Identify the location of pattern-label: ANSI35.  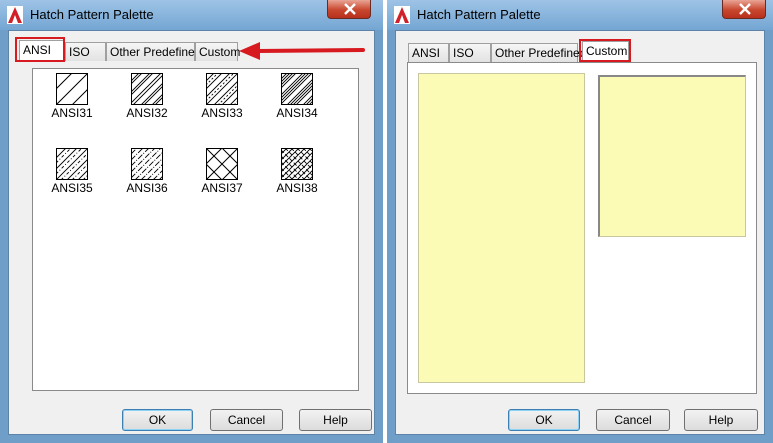
(72, 188).